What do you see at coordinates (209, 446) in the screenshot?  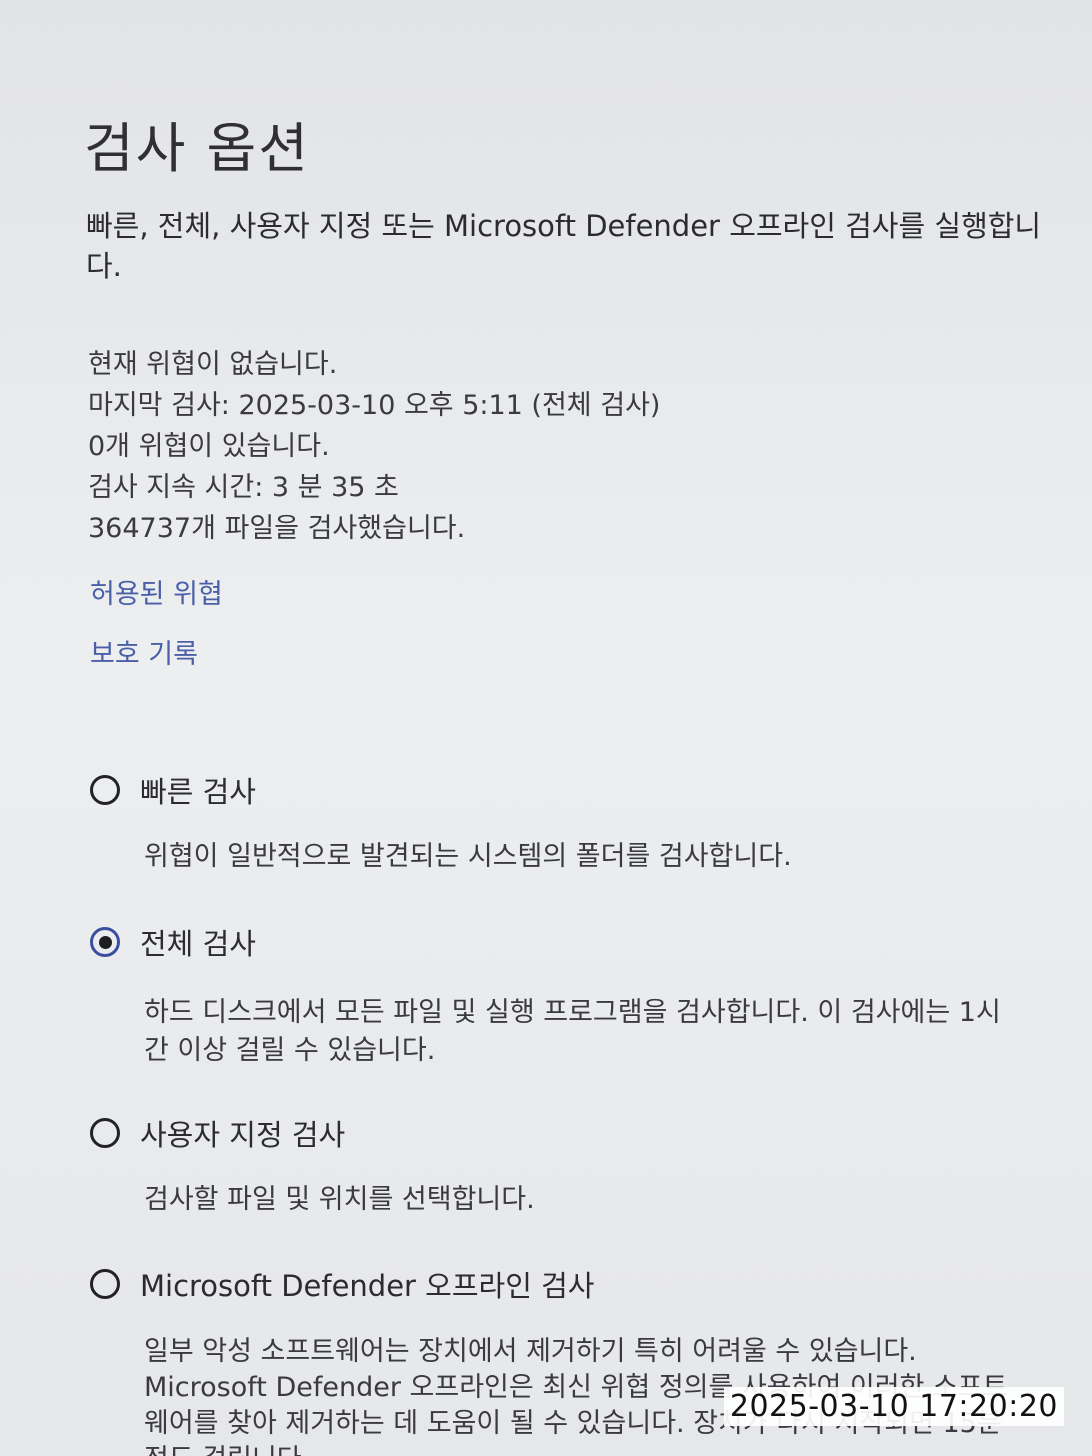 I see `threats-found-text: 0개 위협이 있습니다.` at bounding box center [209, 446].